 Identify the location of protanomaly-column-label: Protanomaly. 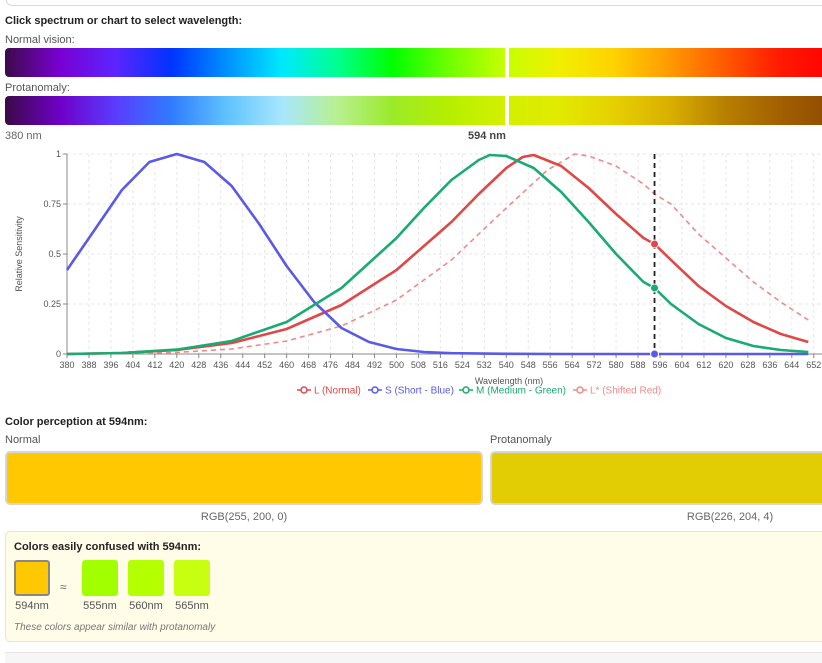
(521, 440).